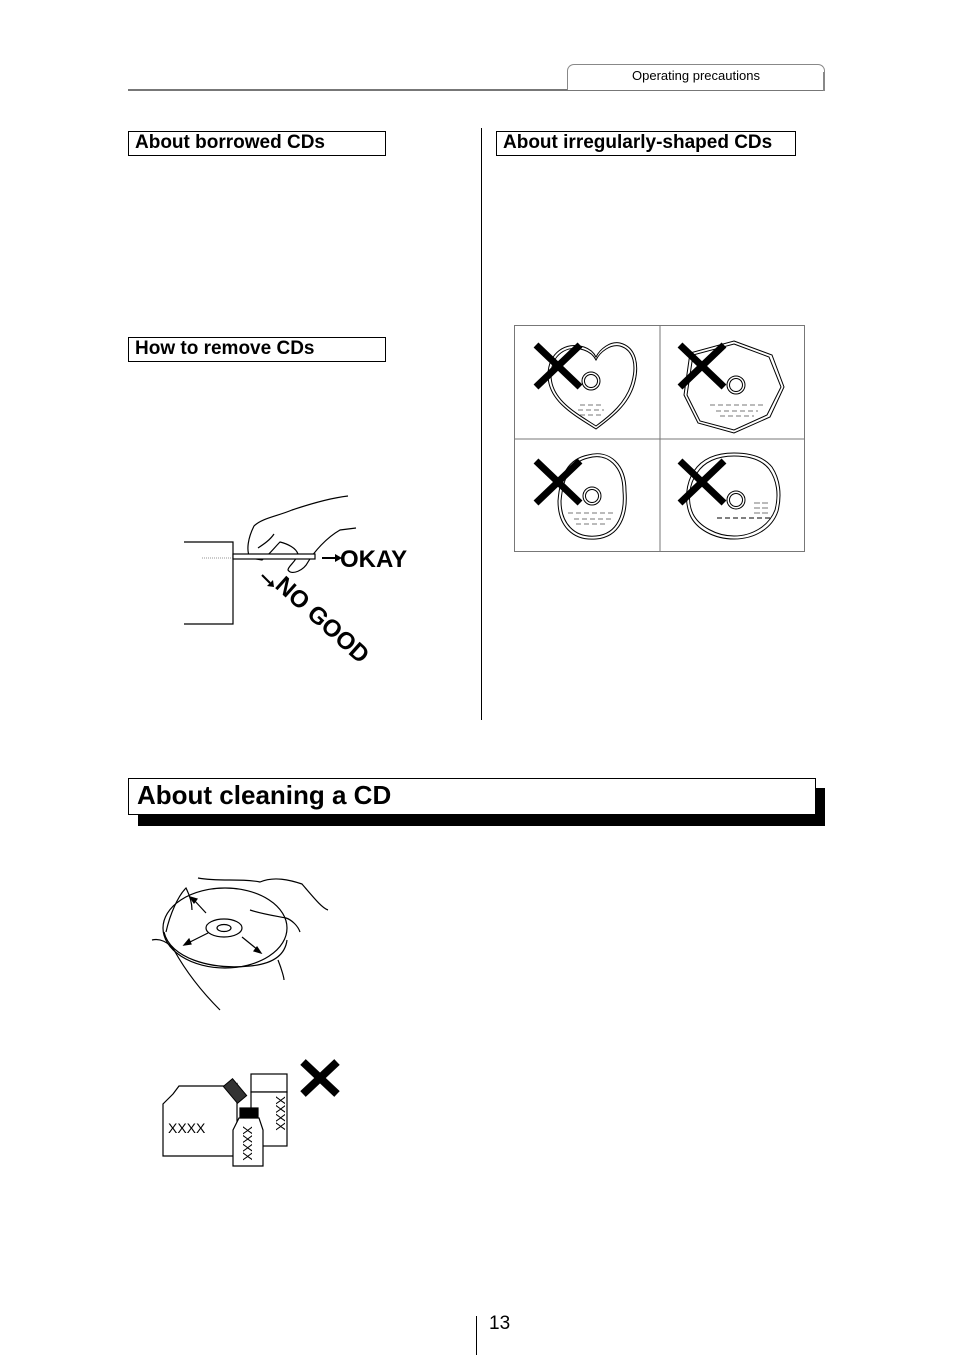  I want to click on page-number: 13, so click(500, 1323).